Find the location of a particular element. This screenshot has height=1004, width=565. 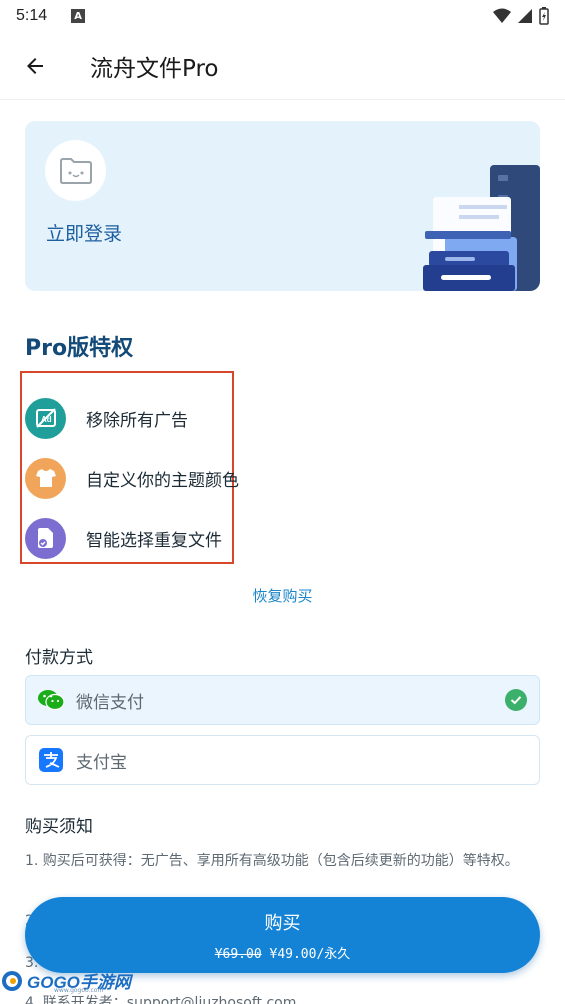

login-label: 立即登录 is located at coordinates (84, 232).